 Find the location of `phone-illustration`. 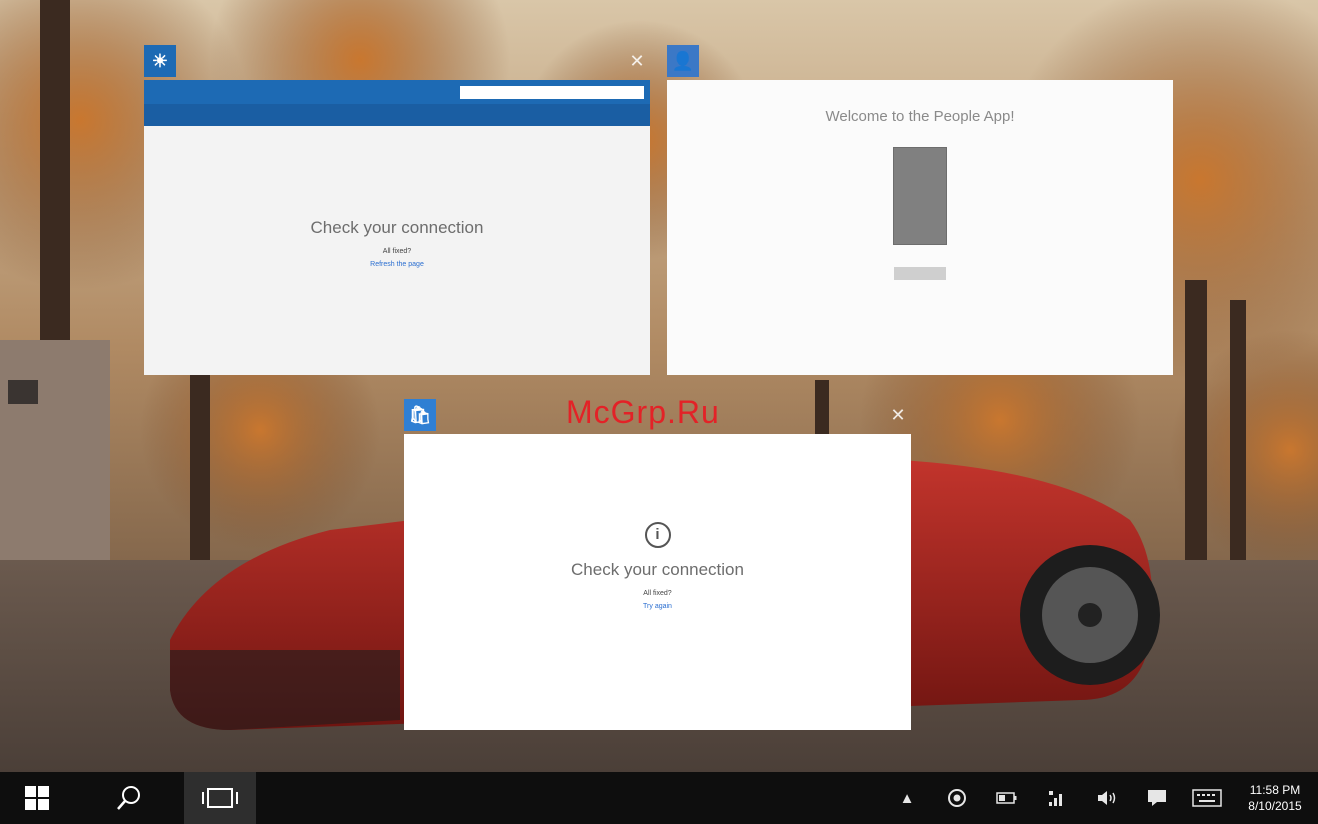

phone-illustration is located at coordinates (920, 196).